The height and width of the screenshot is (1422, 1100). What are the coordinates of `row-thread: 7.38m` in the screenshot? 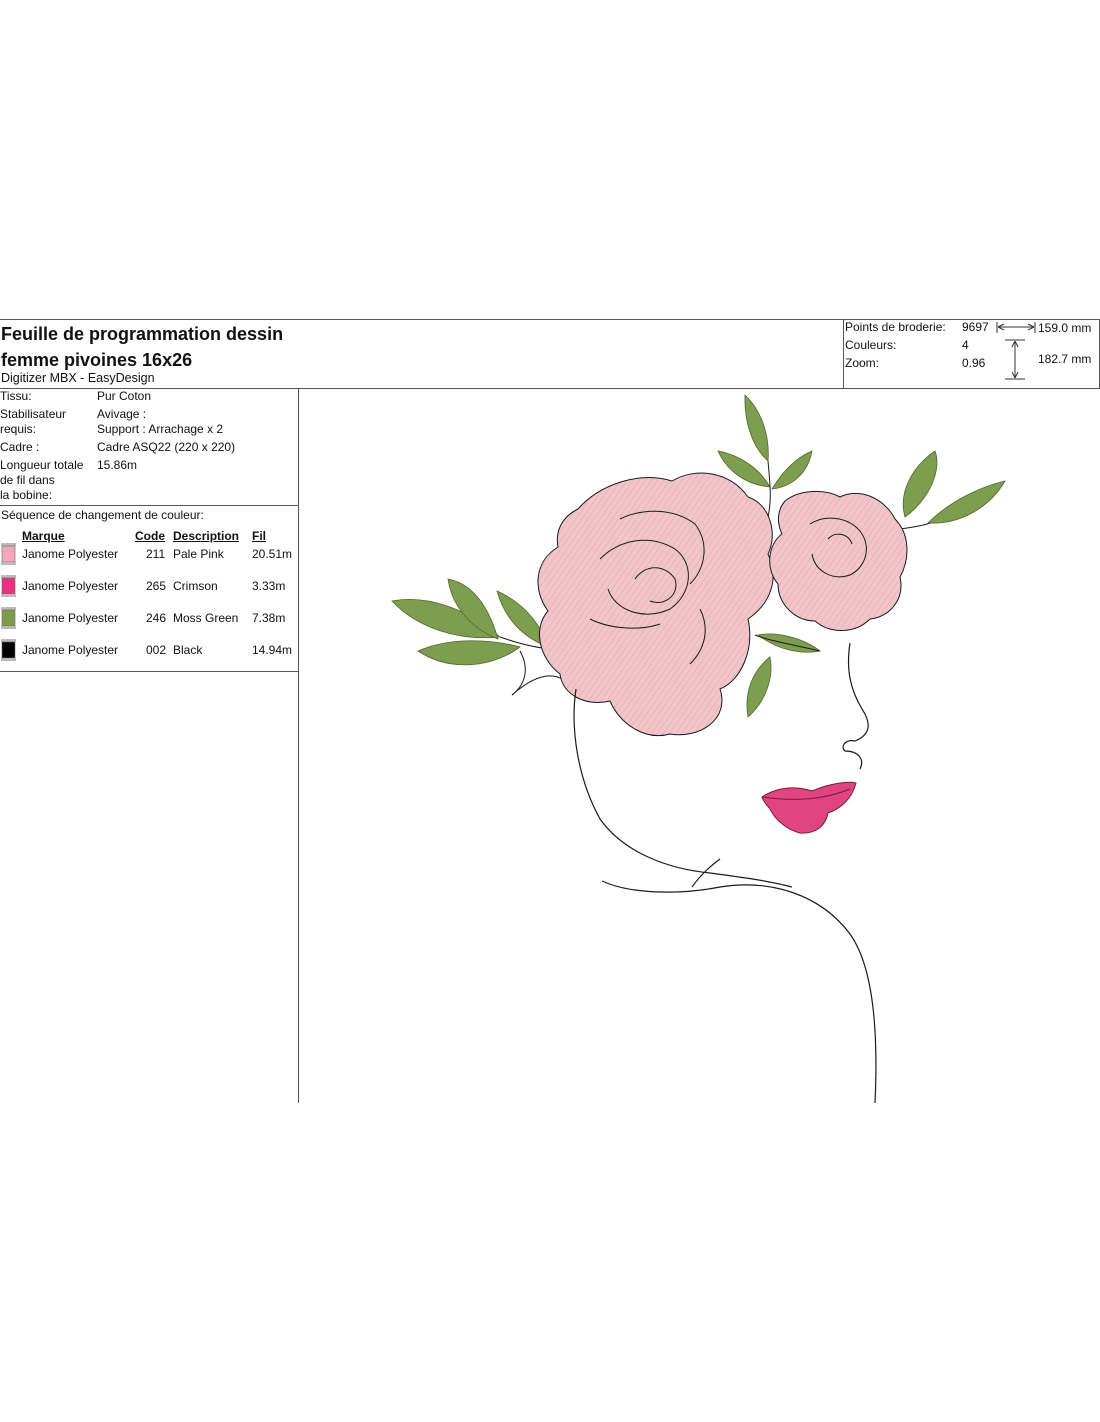 It's located at (269, 618).